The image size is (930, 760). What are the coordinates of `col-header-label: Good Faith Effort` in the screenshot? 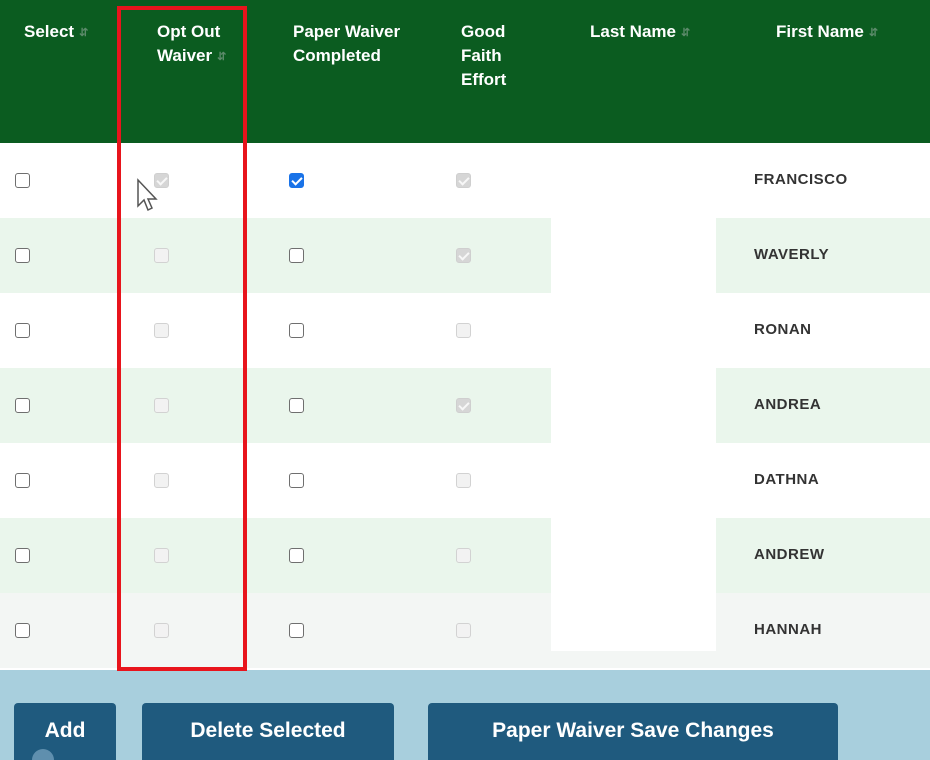 It's located at (484, 55).